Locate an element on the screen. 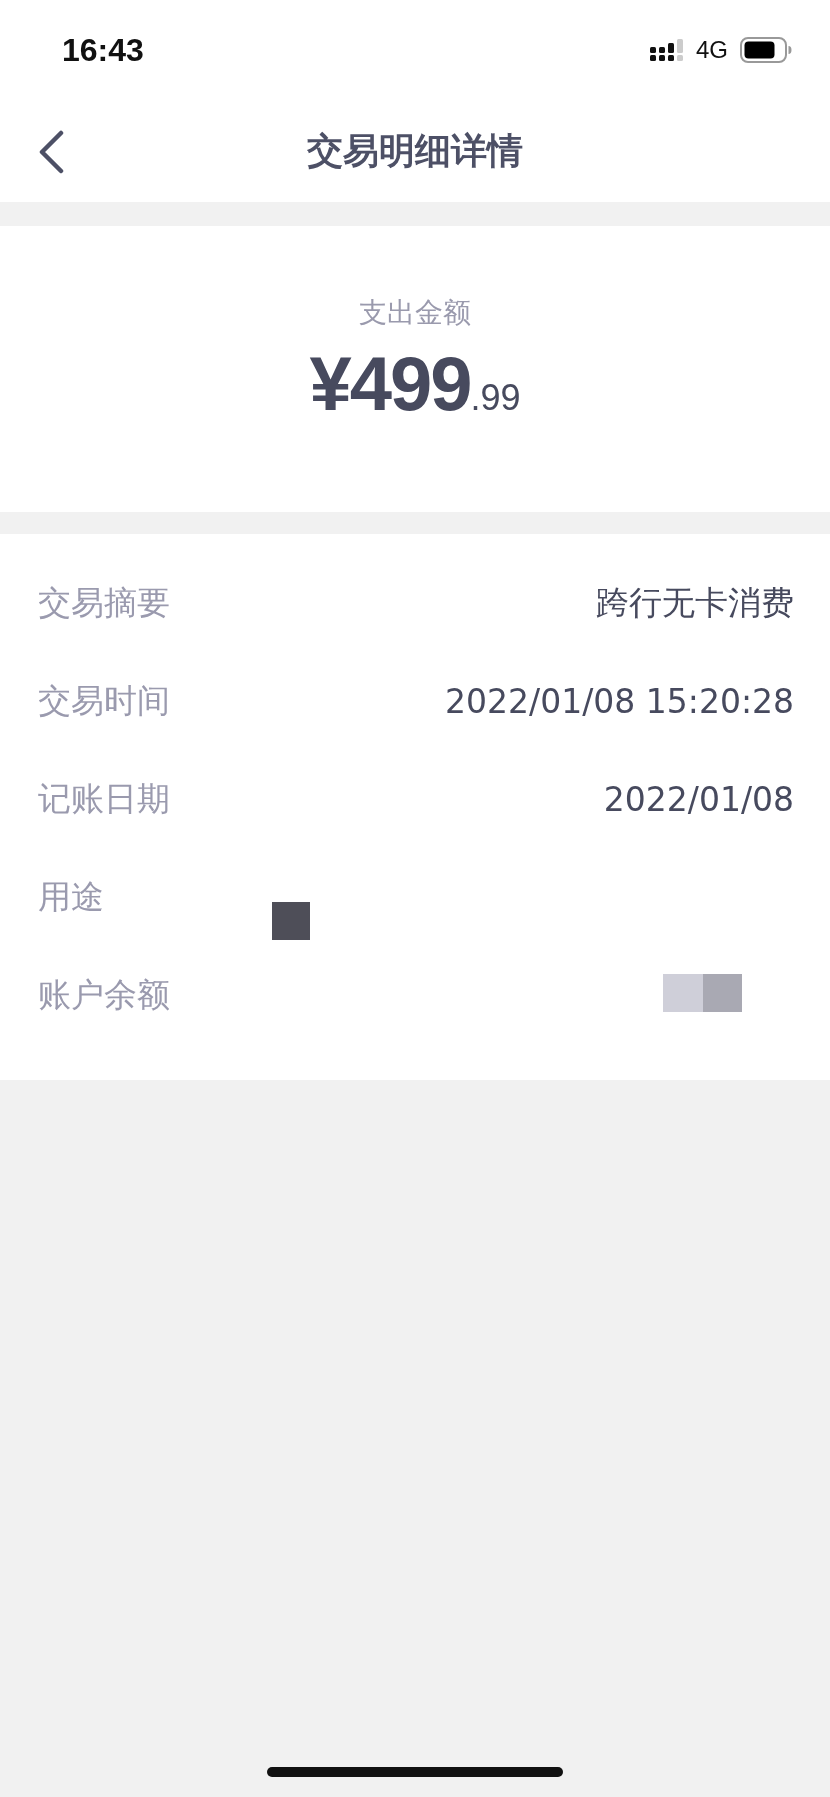  amount-value: ¥499.99 is located at coordinates (415, 383).